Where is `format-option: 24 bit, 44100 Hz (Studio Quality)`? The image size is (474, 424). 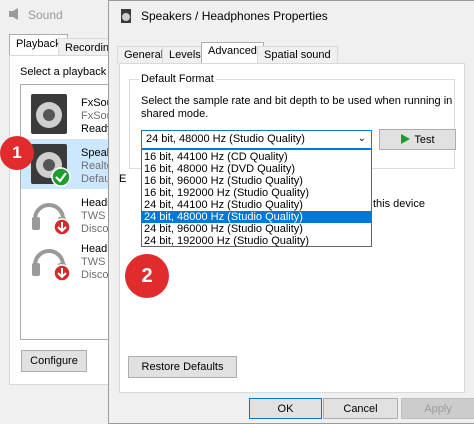 format-option: 24 bit, 44100 Hz (Studio Quality) is located at coordinates (256, 205).